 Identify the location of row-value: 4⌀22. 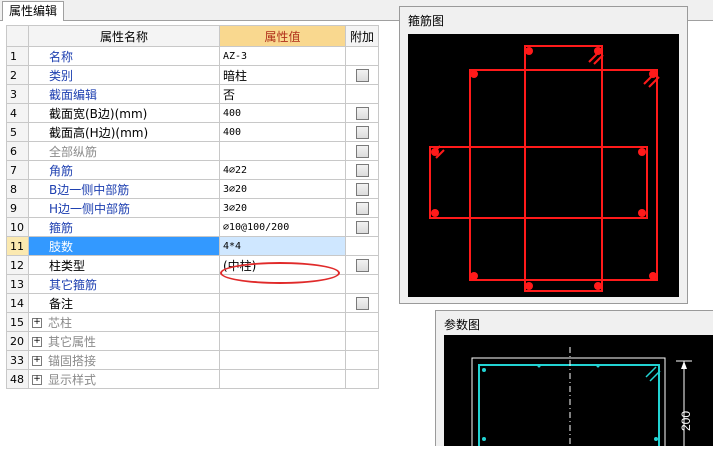
(282, 170).